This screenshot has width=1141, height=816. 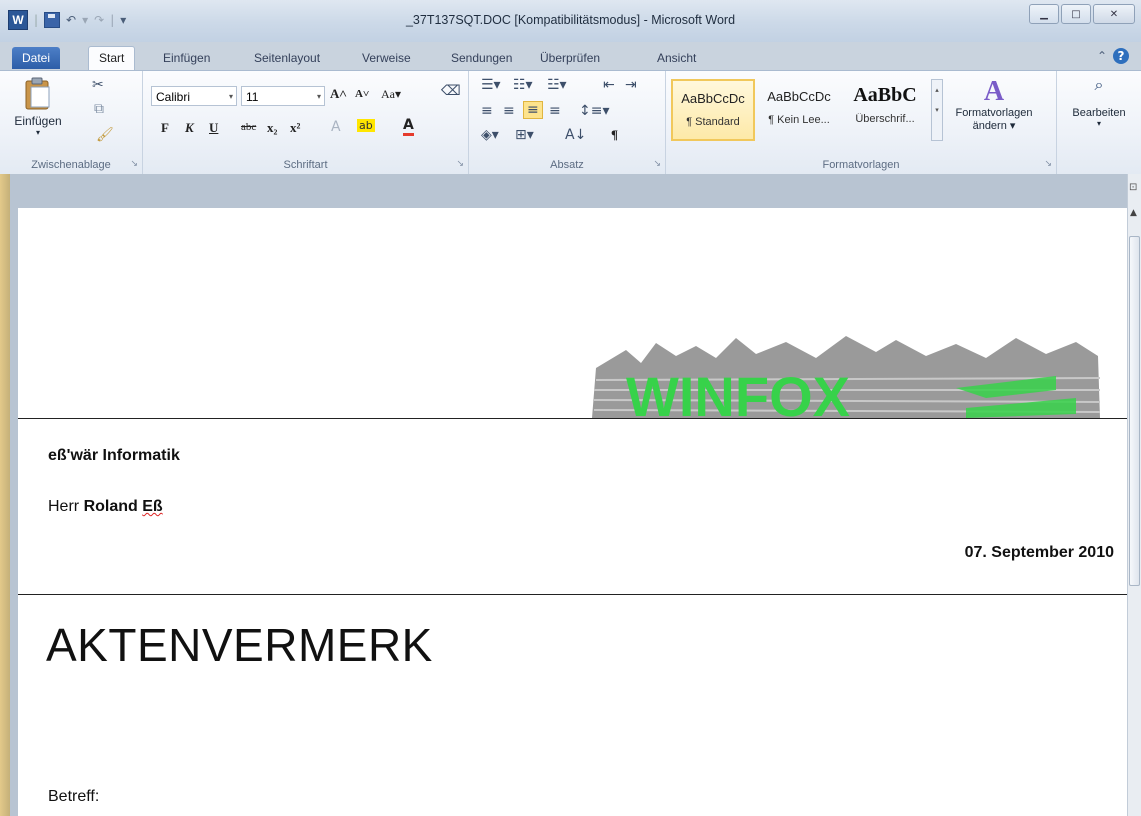 What do you see at coordinates (994, 91) in the screenshot?
I see `change-styles-icon: A` at bounding box center [994, 91].